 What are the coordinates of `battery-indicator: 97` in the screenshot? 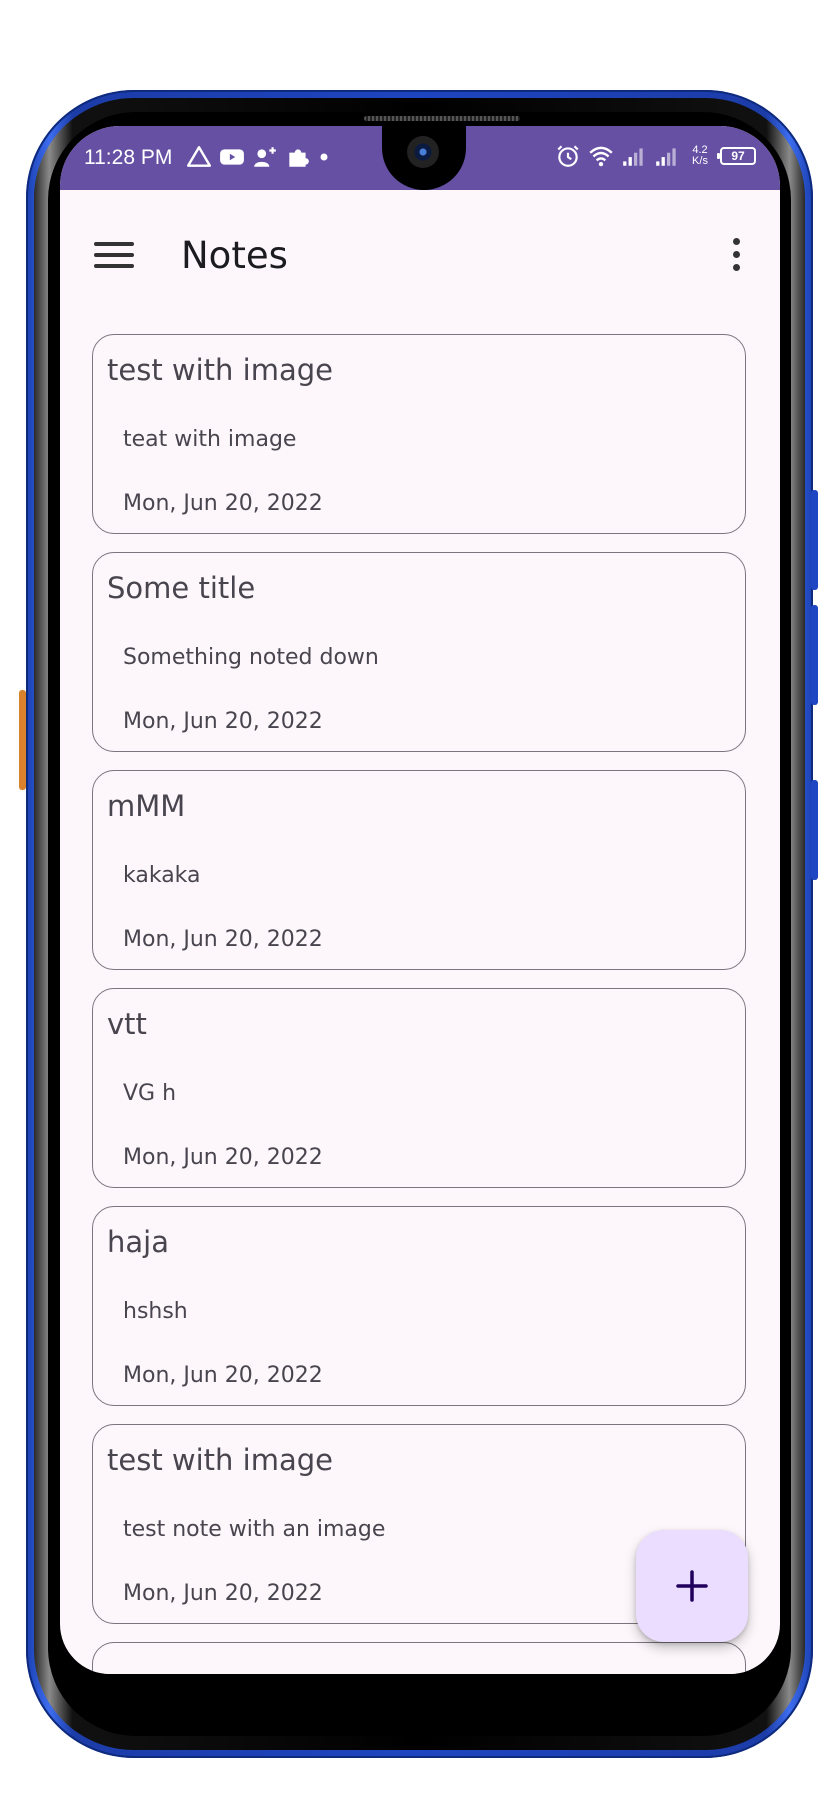 It's located at (736, 156).